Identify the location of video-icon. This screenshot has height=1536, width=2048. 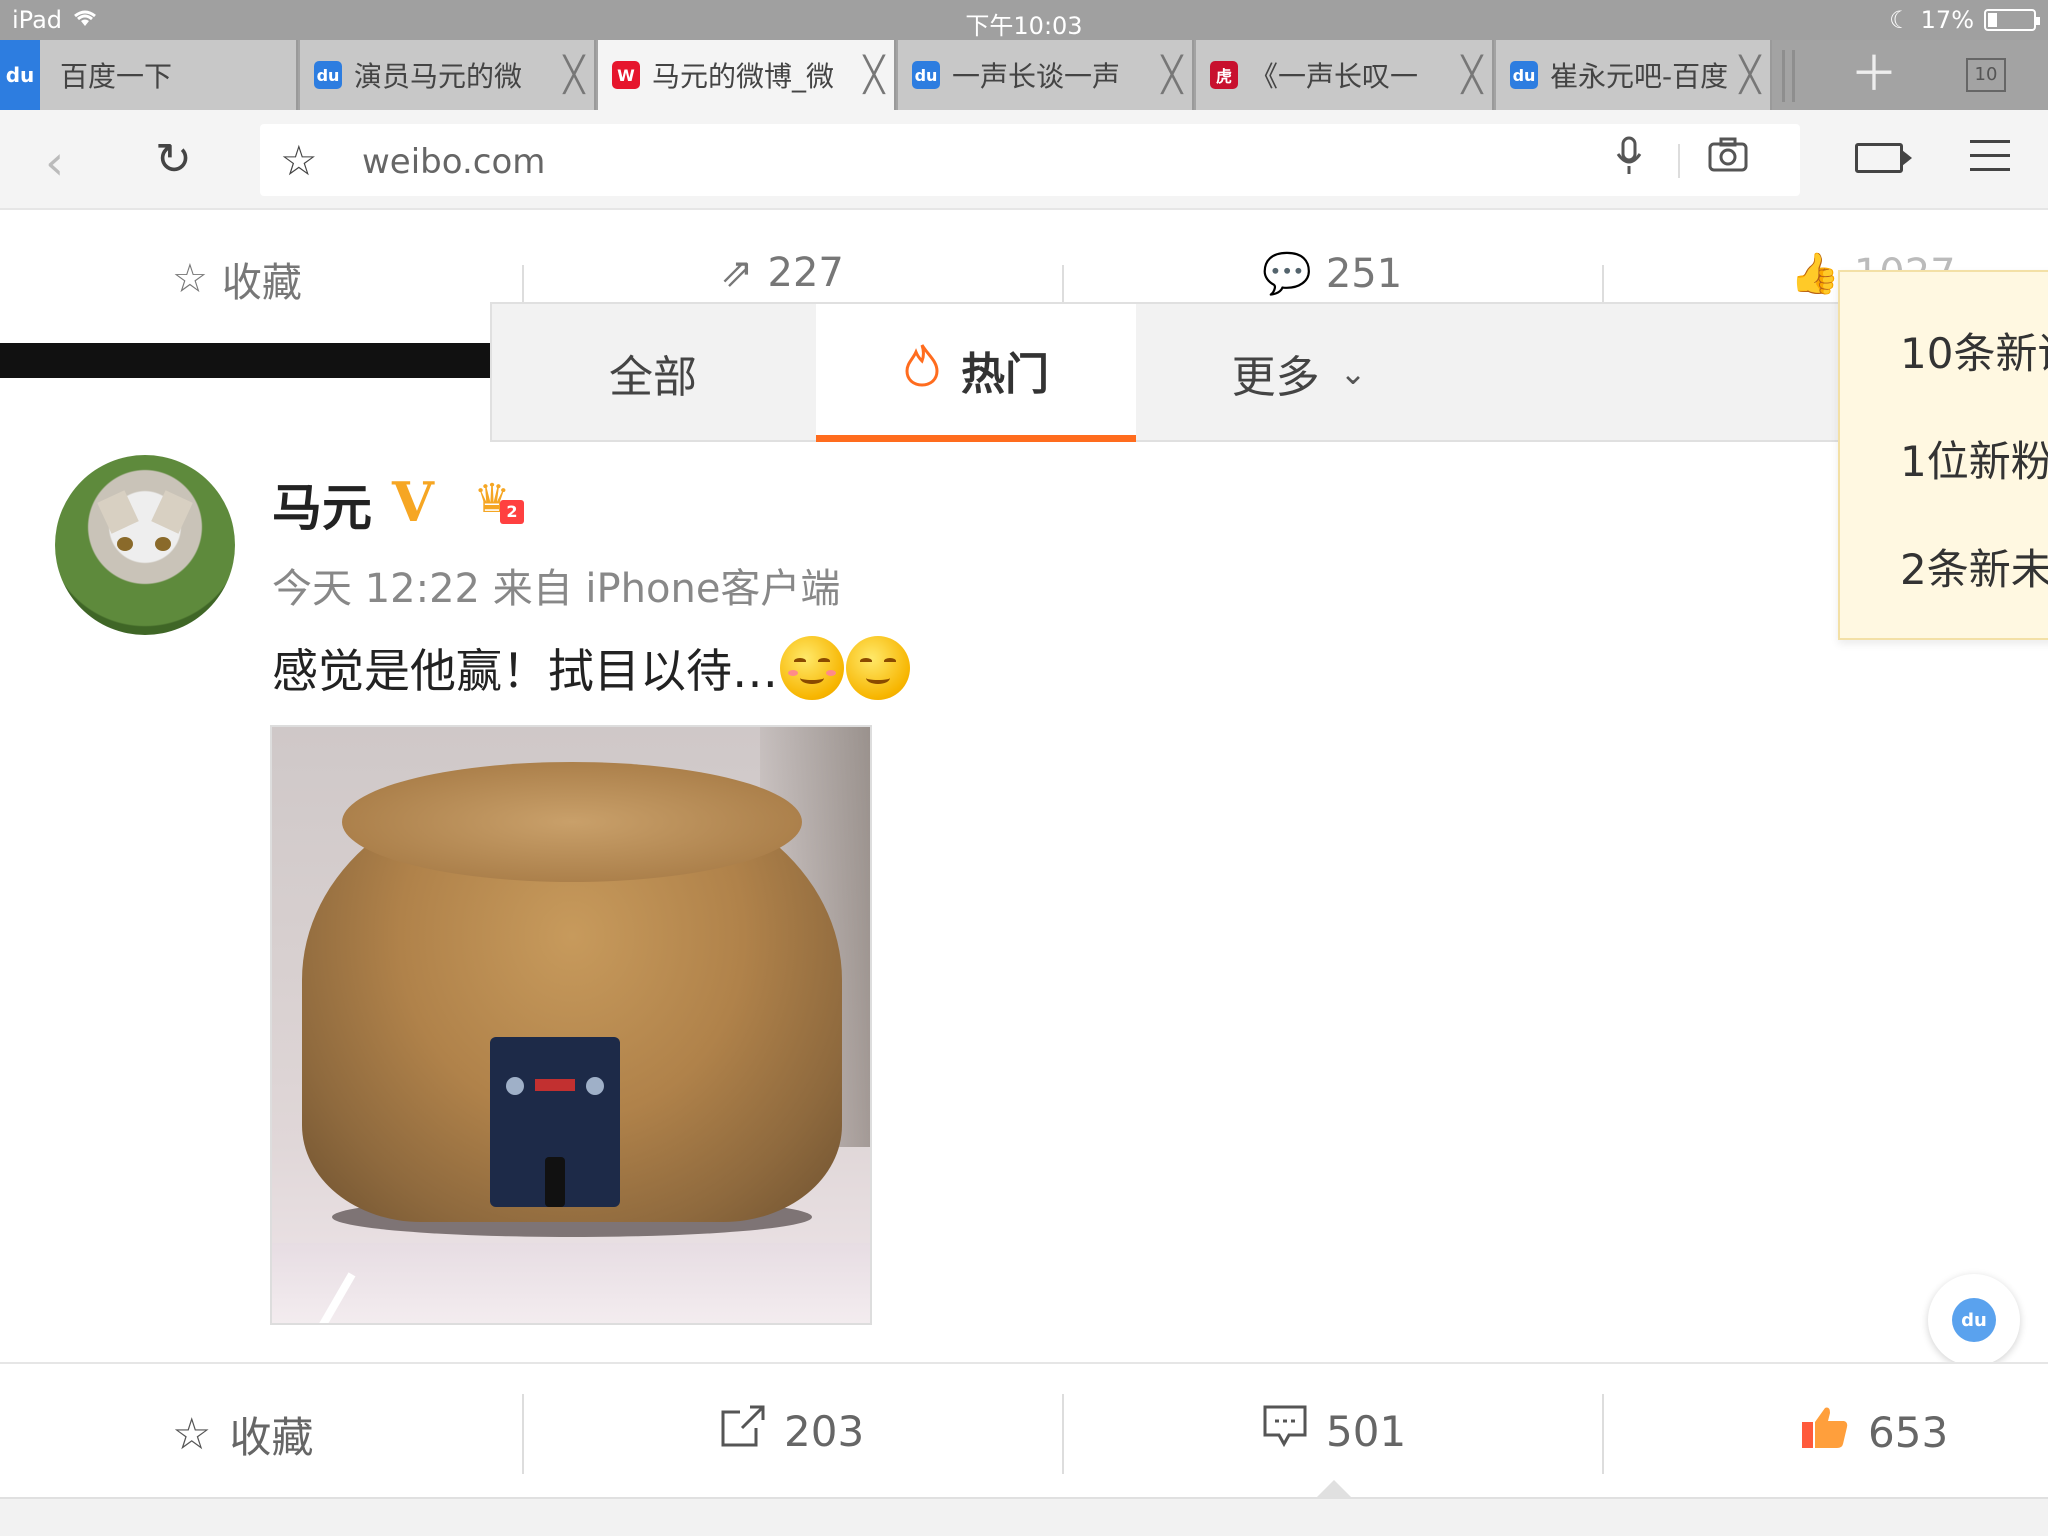
(1883, 158).